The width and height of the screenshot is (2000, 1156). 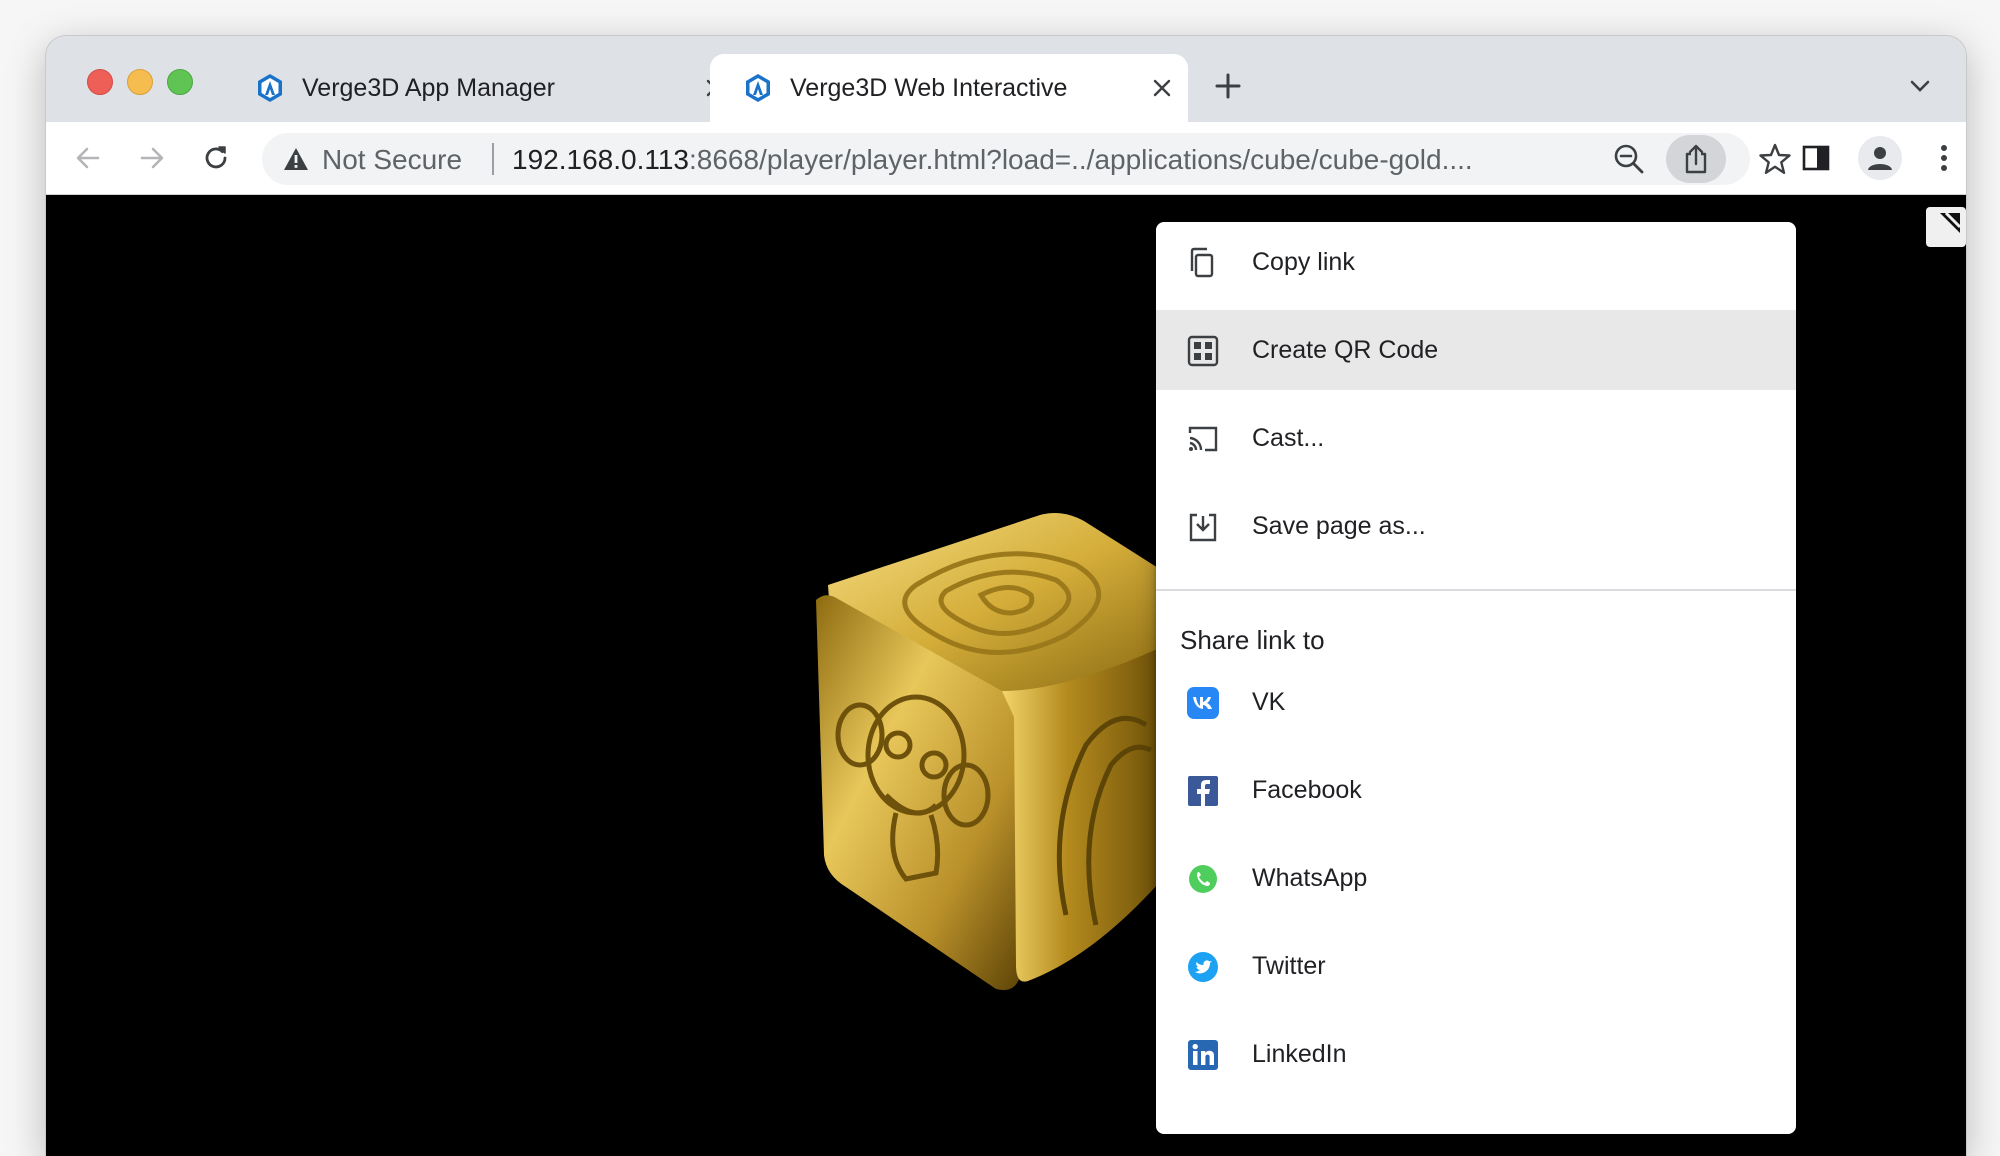 I want to click on forward-button, so click(x=152, y=158).